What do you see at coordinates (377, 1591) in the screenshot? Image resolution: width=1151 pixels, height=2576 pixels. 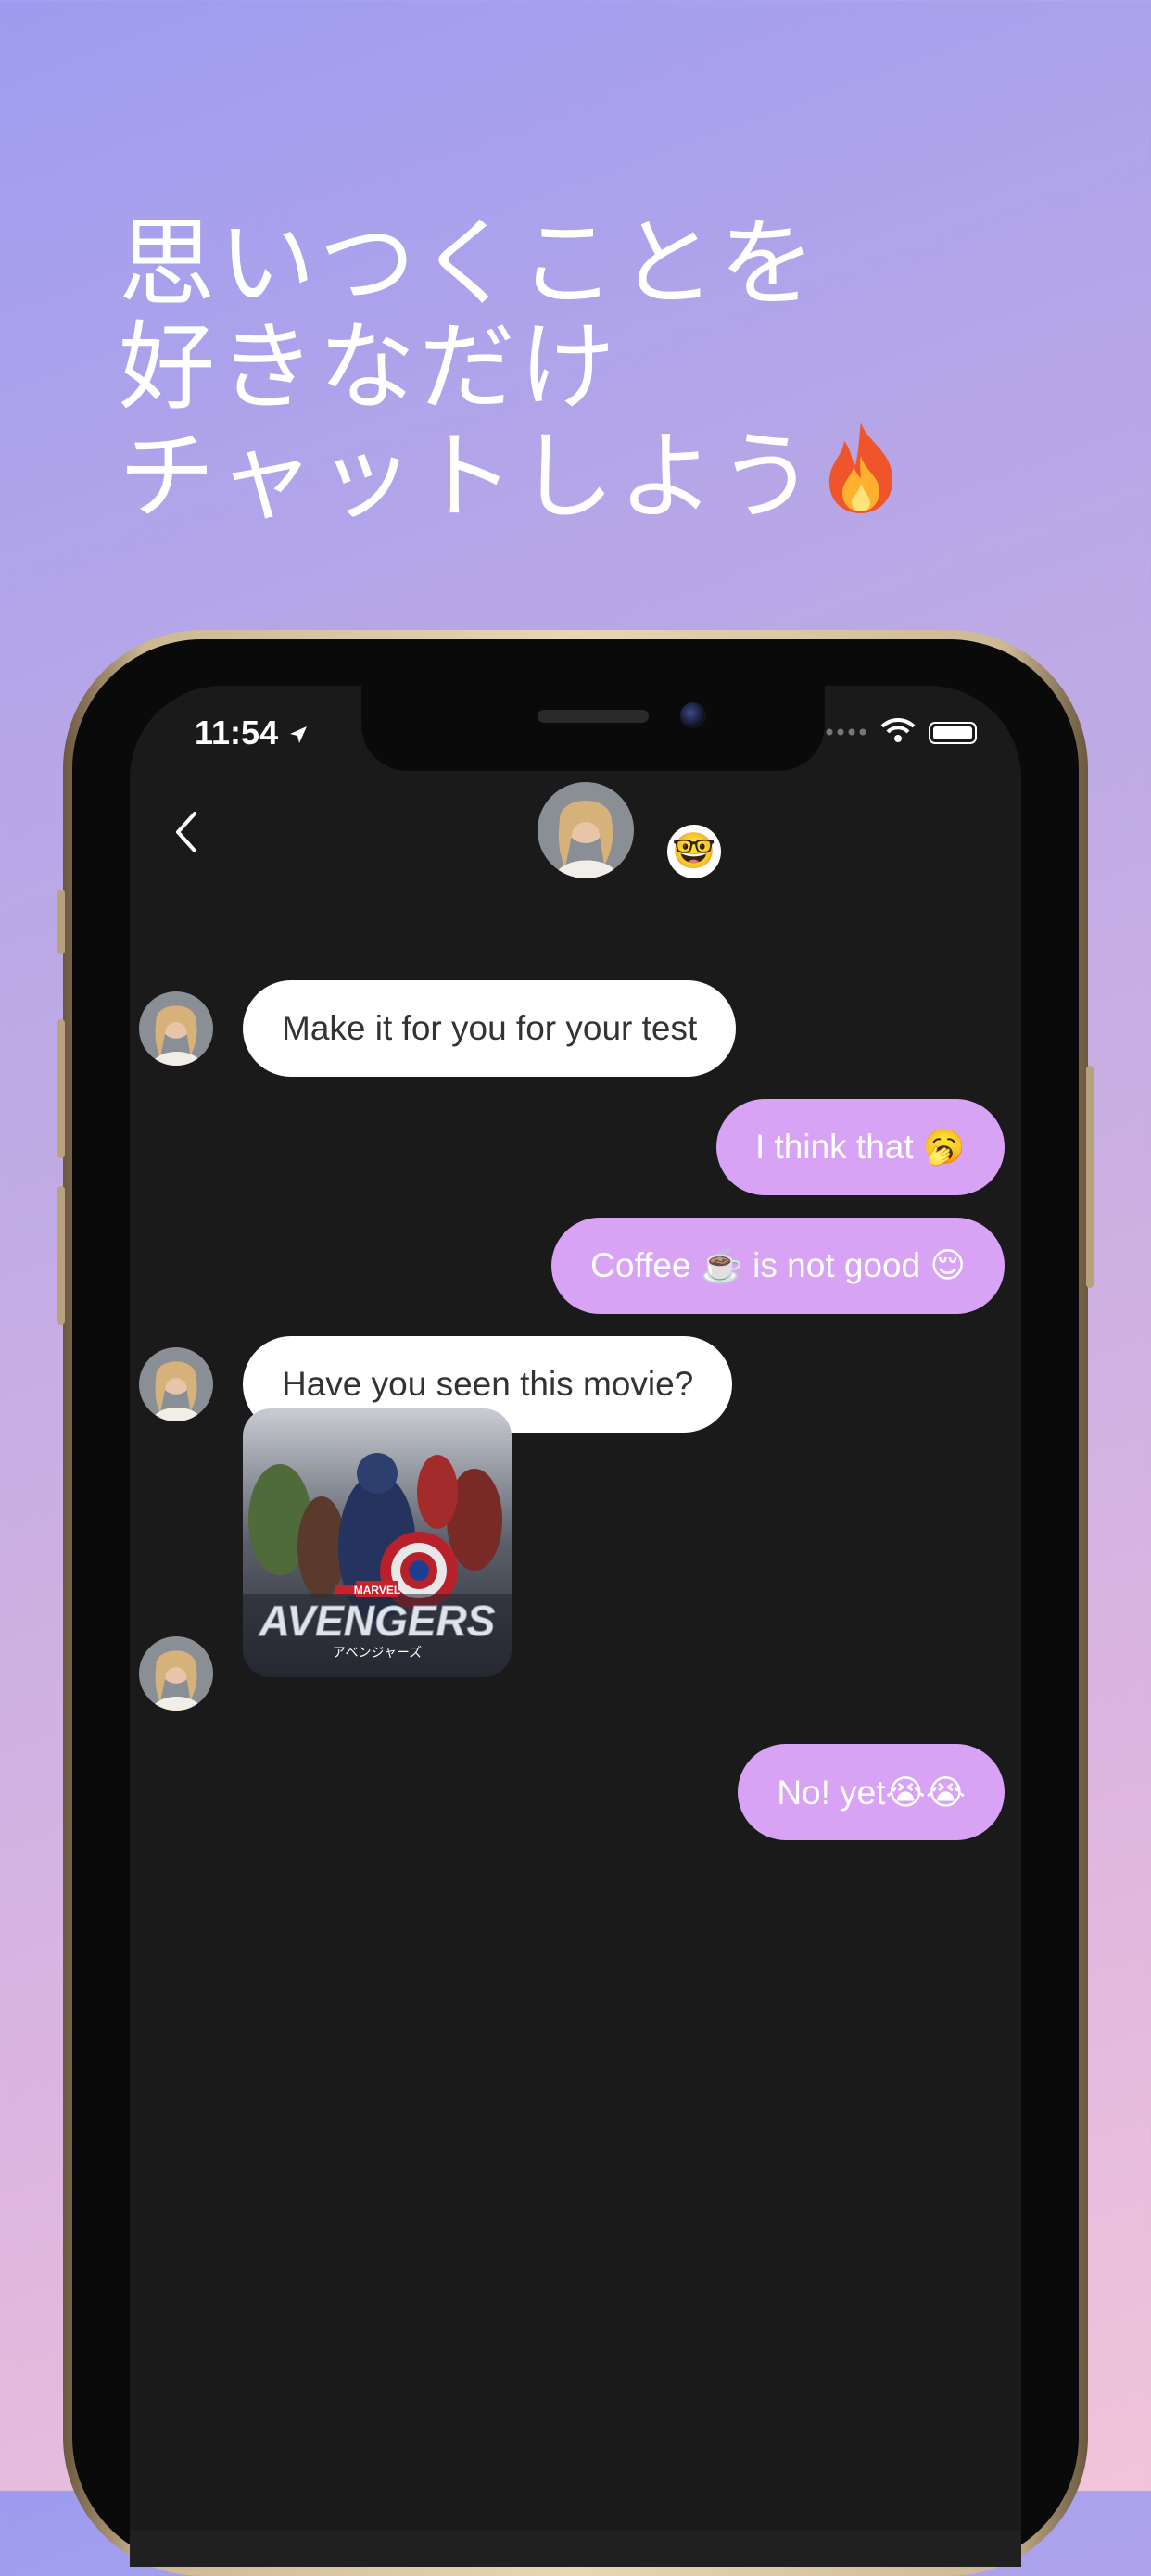 I see `svg-text: MARVEL` at bounding box center [377, 1591].